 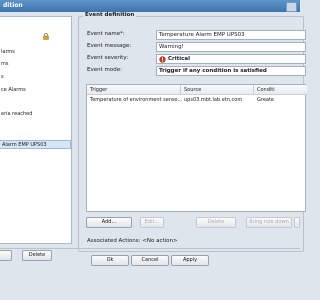 What do you see at coordinates (150, 6) in the screenshot?
I see `window-titlebar: dition` at bounding box center [150, 6].